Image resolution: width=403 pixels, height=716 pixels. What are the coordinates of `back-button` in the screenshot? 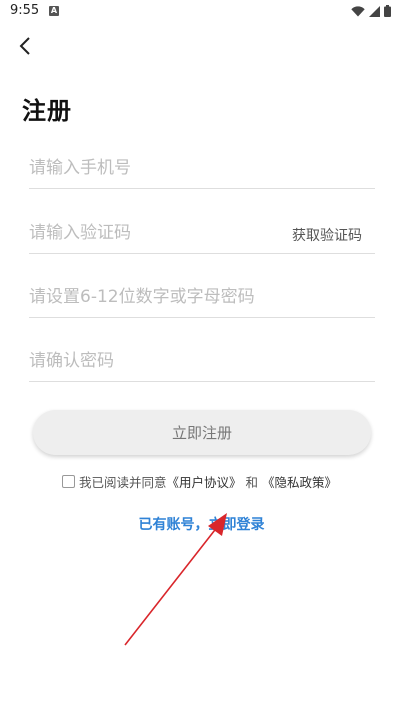 It's located at (25, 46).